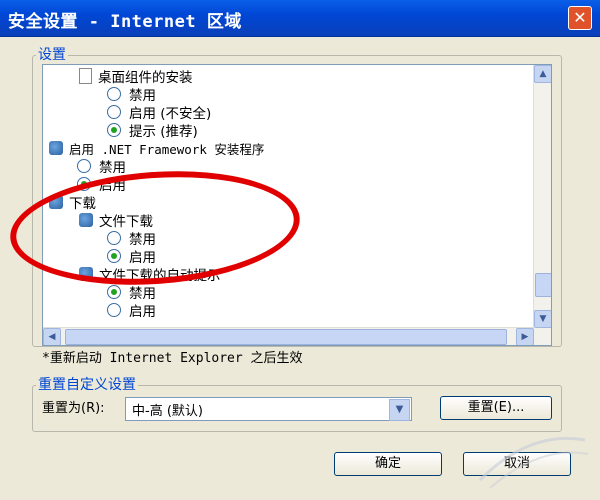 The image size is (600, 500). I want to click on reset-group-label: 重置自定义设置, so click(87, 384).